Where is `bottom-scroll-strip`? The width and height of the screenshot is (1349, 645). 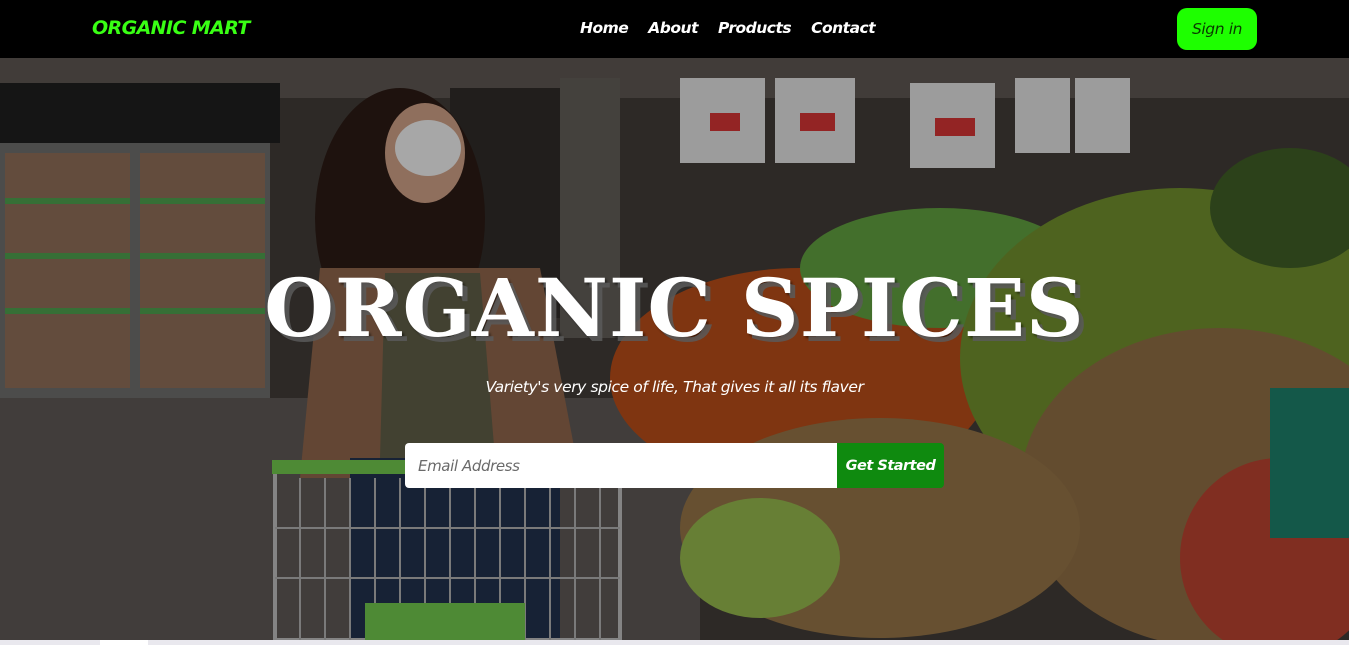 bottom-scroll-strip is located at coordinates (674, 642).